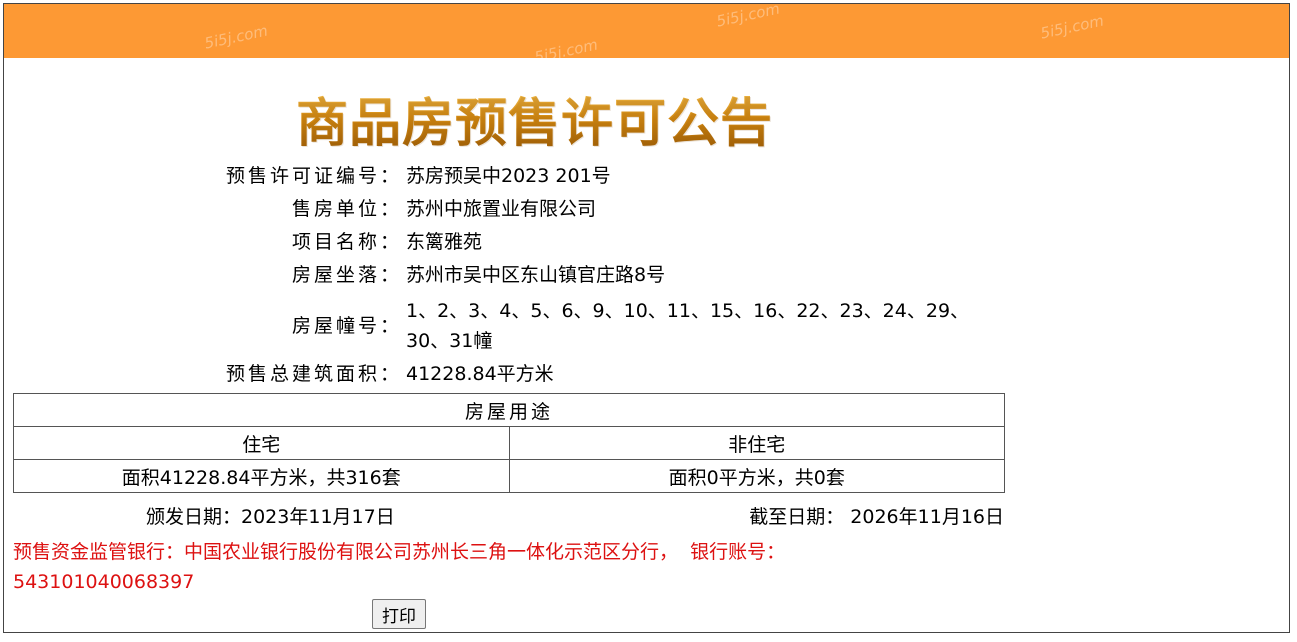 This screenshot has height=642, width=1297. I want to click on location-label: 房屋坐落：, so click(346, 275).